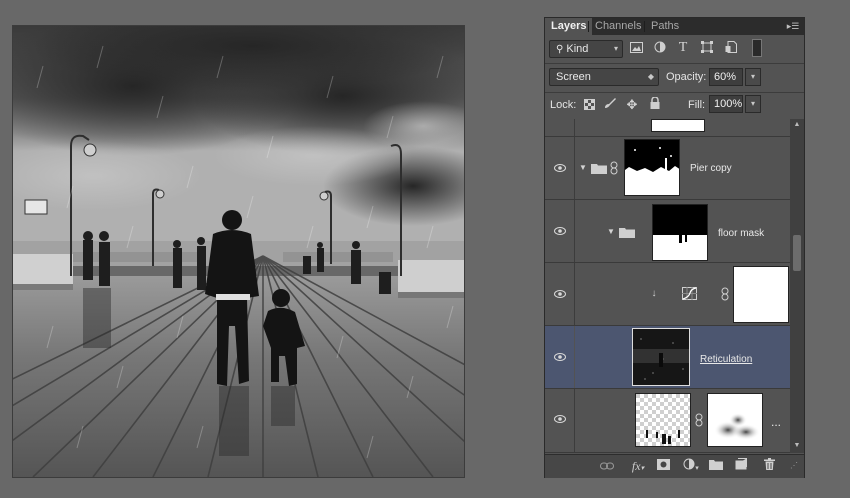 This screenshot has width=850, height=498. What do you see at coordinates (663, 466) in the screenshot?
I see `add-mask-icon` at bounding box center [663, 466].